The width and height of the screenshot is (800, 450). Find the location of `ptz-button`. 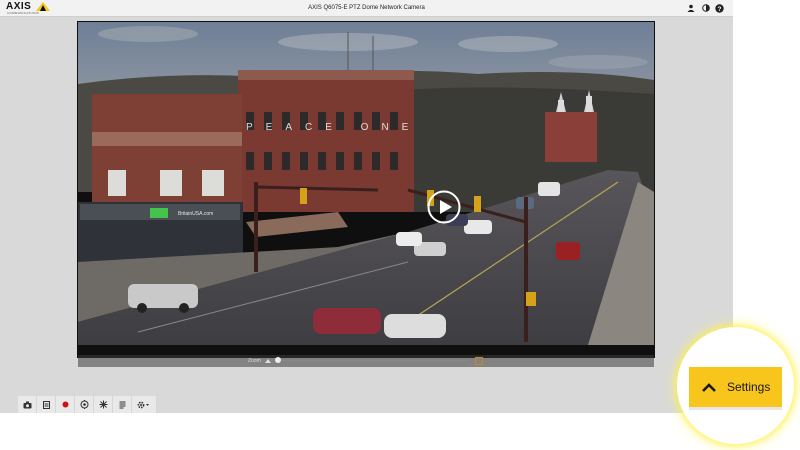

ptz-button is located at coordinates (84, 404).